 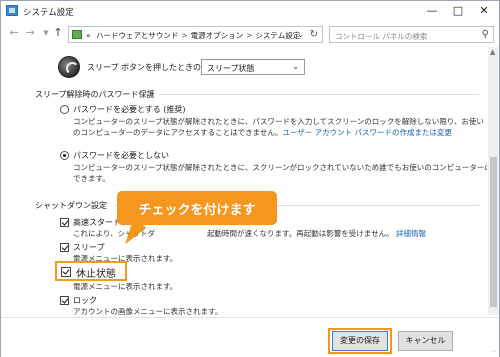 What do you see at coordinates (64, 222) in the screenshot?
I see `fast-startup-checkbox` at bounding box center [64, 222].